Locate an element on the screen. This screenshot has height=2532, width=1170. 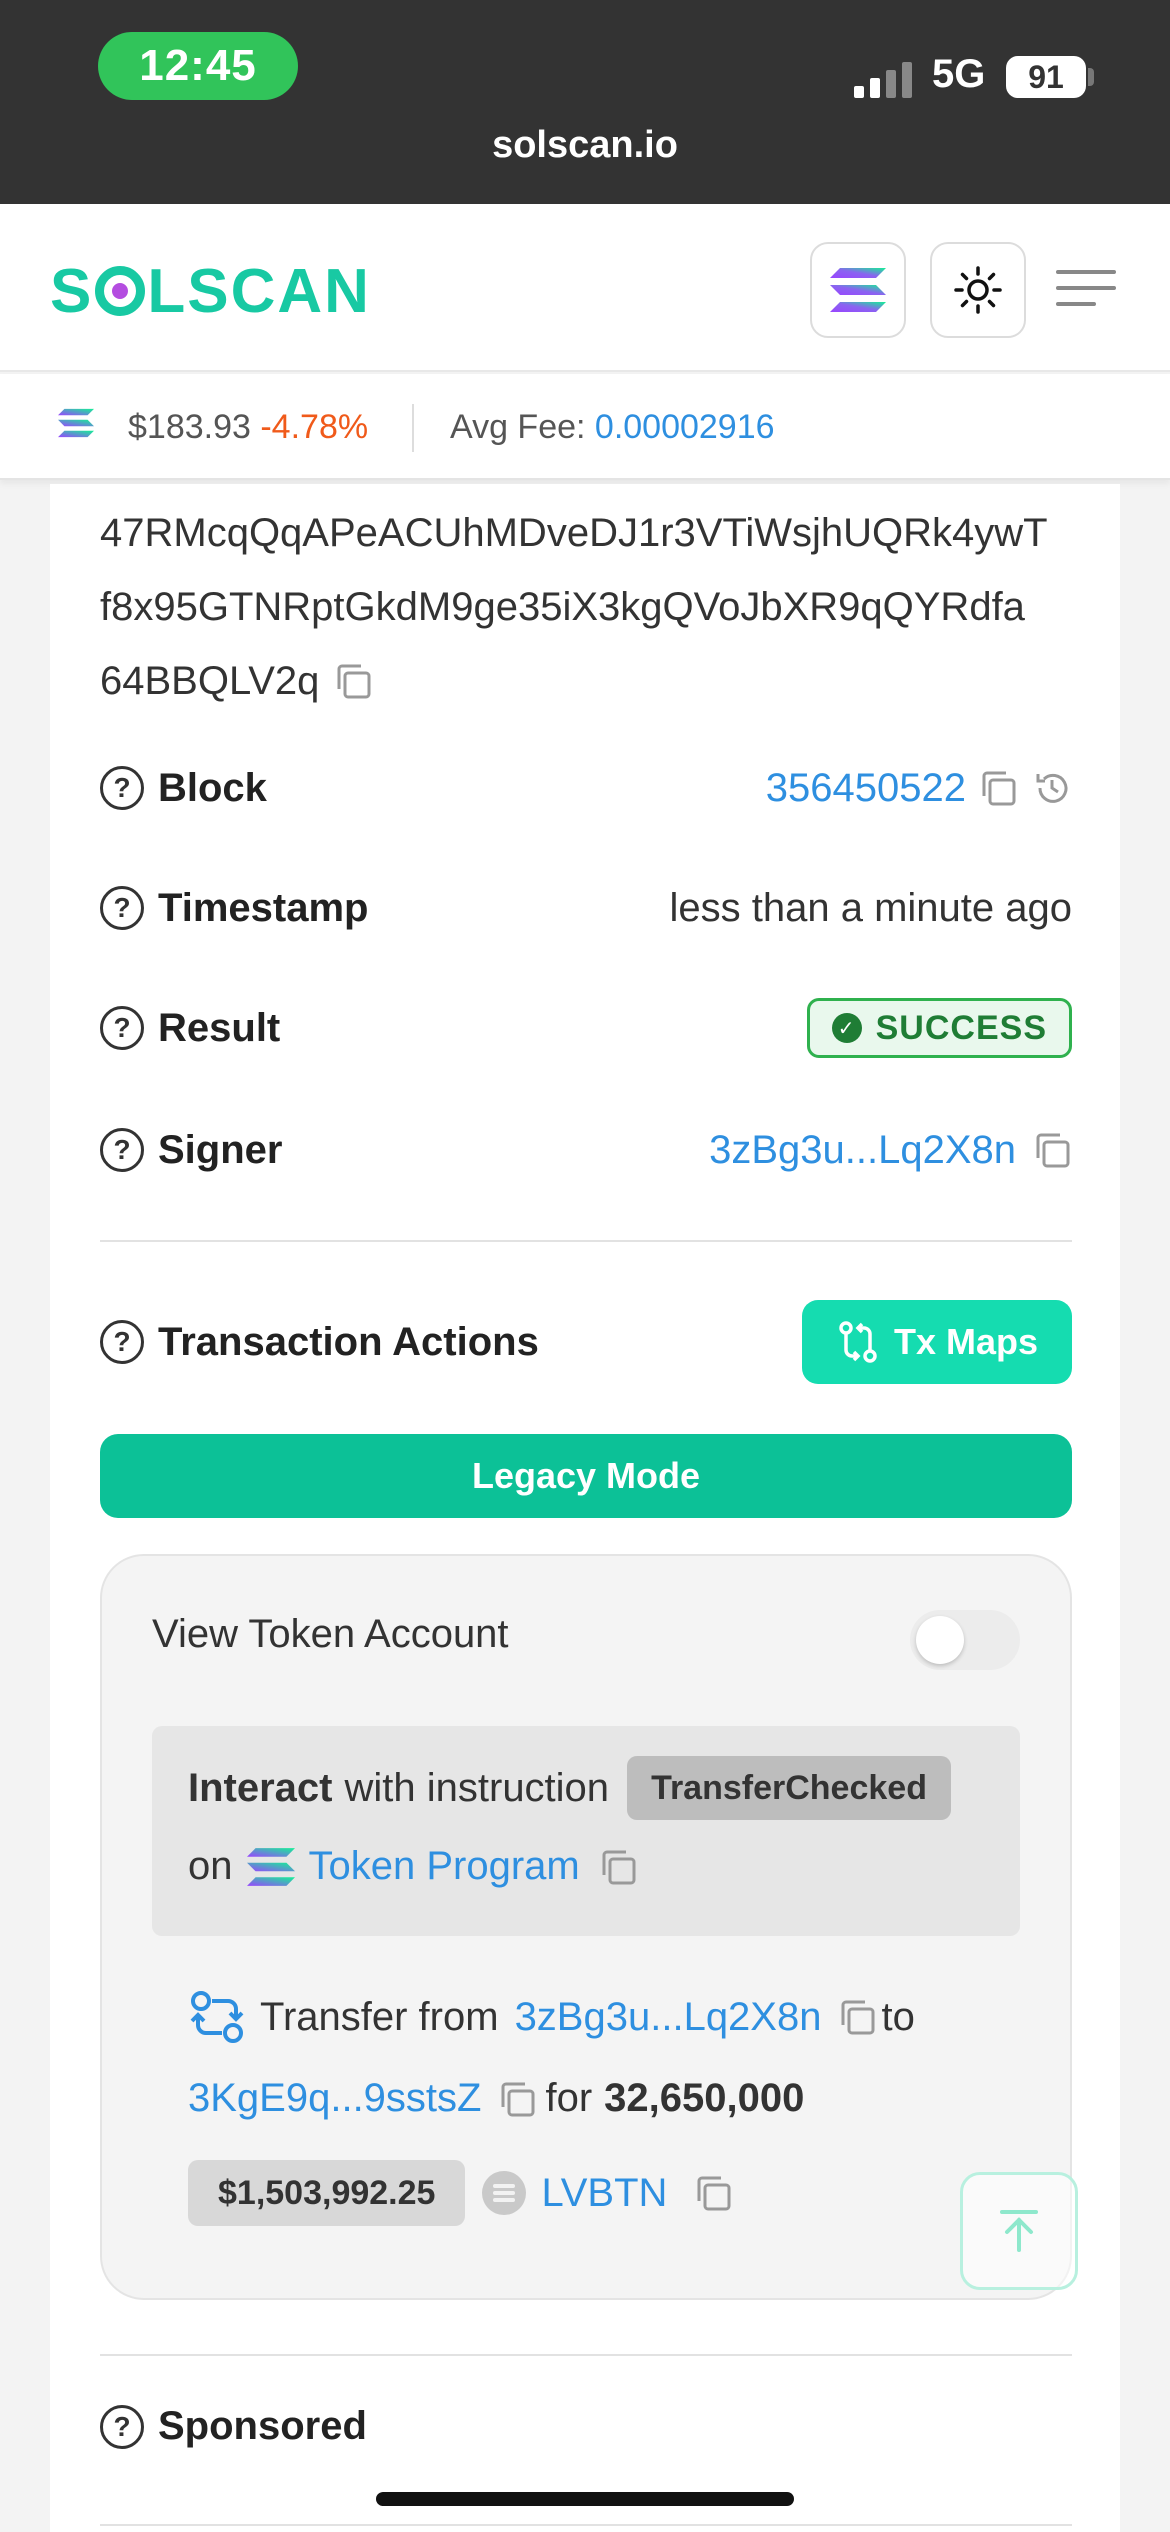
view-token-account-toggle is located at coordinates (965, 1640).